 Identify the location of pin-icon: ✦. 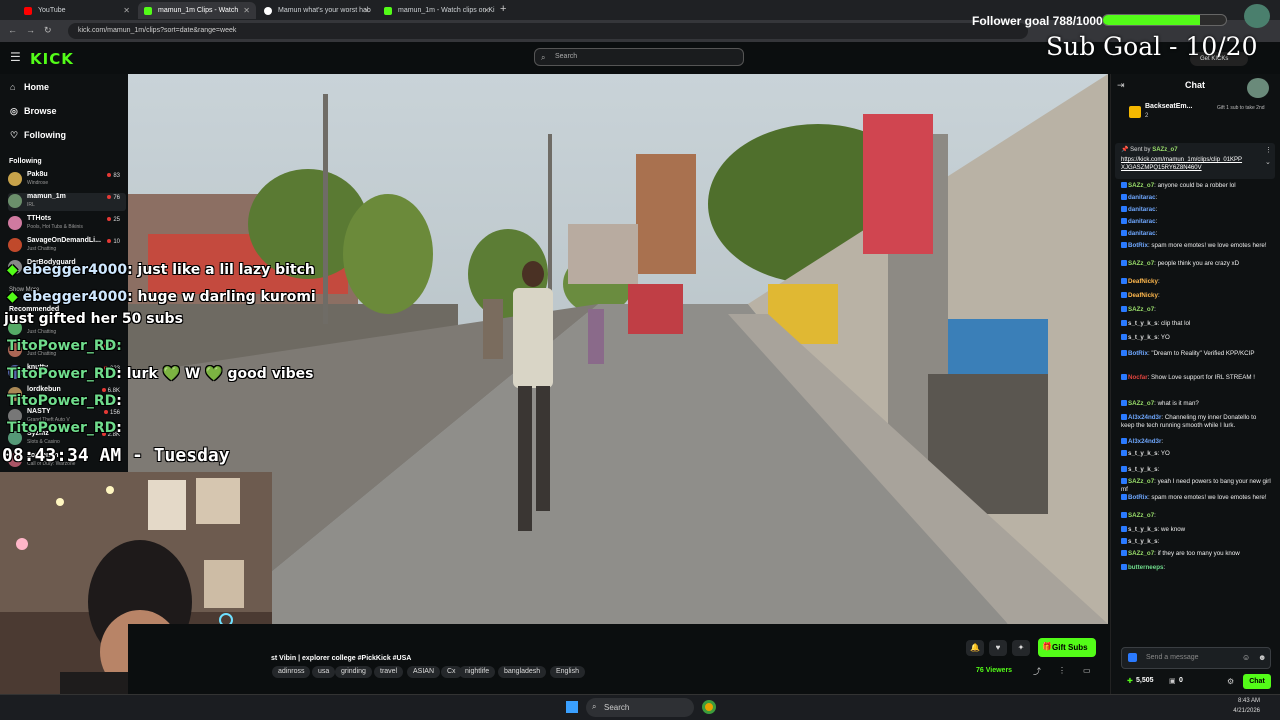
(1021, 648).